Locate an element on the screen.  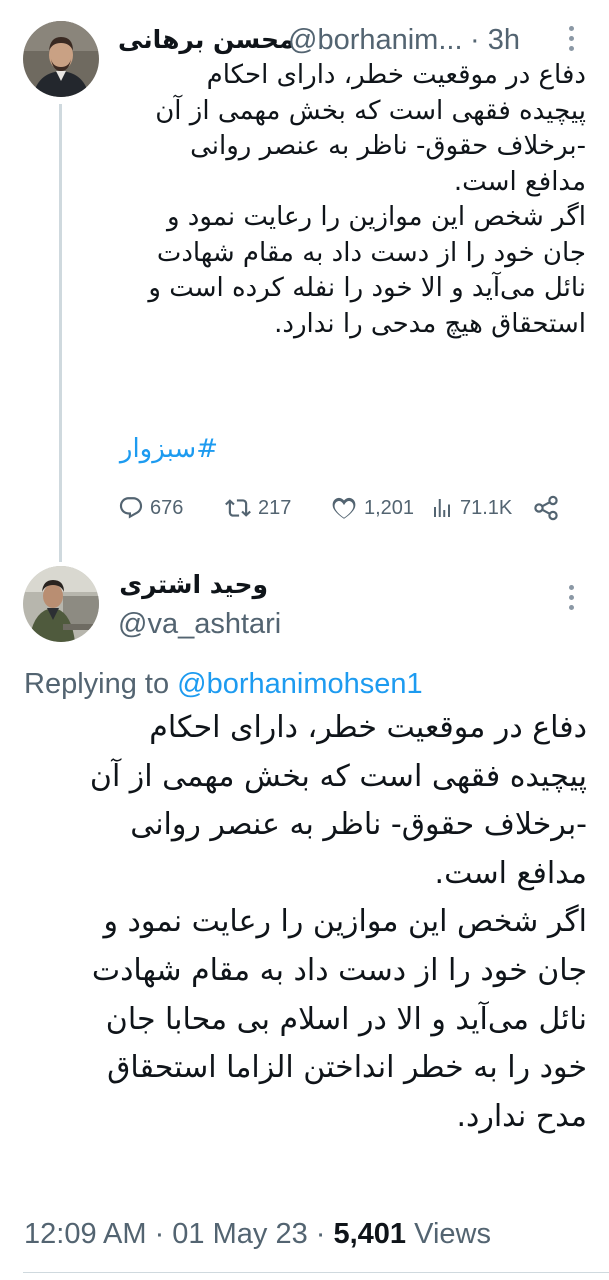
hashtag-link: #سبزوار is located at coordinates (168, 449).